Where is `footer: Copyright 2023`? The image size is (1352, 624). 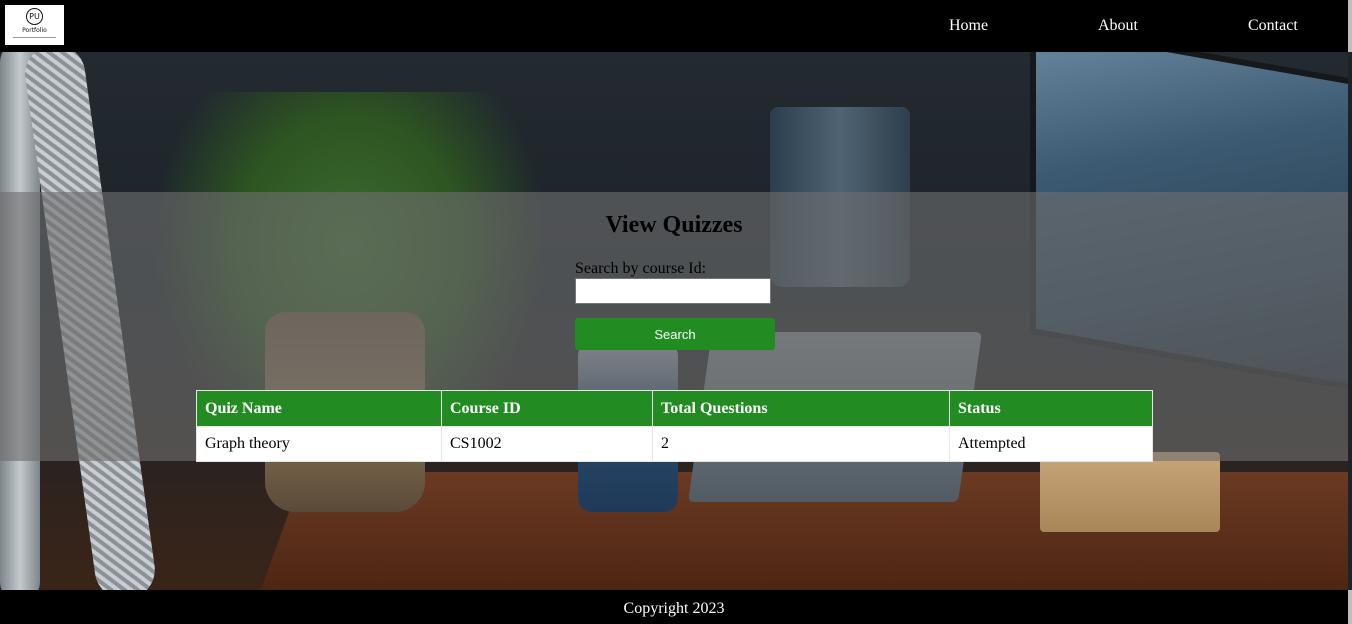
footer: Copyright 2023 is located at coordinates (676, 607).